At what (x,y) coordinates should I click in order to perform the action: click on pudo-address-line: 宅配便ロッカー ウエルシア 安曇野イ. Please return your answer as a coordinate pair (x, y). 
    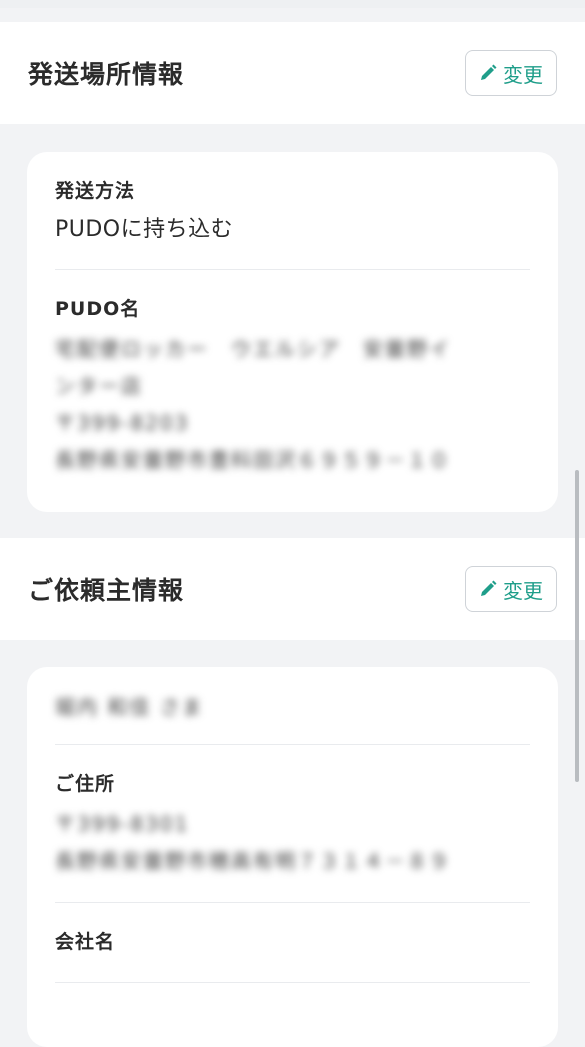
    Looking at the image, I should click on (253, 349).